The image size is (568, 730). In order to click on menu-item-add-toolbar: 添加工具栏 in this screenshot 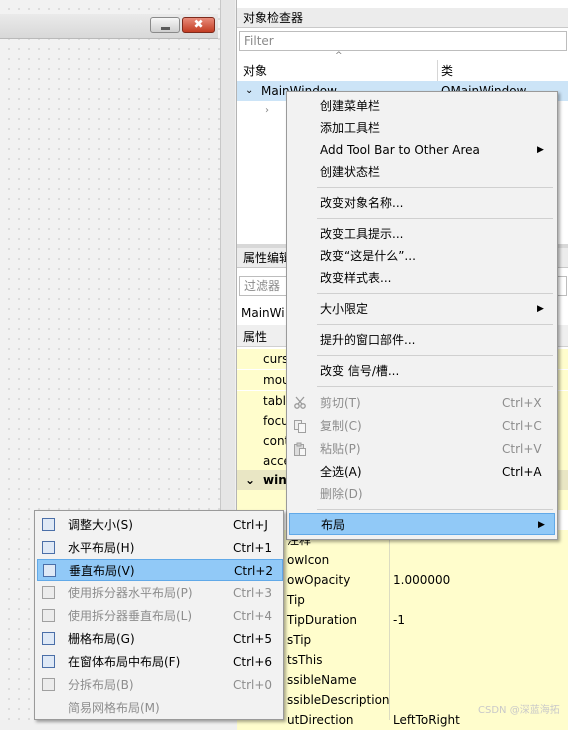, I will do `click(422, 128)`.